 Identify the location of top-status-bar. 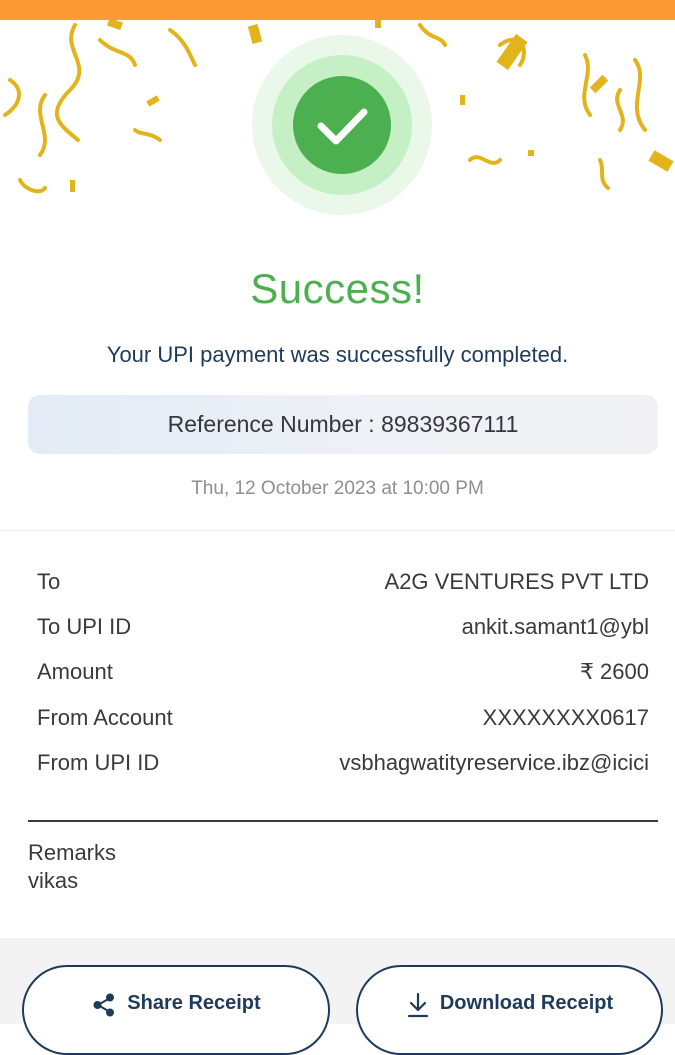
(337, 10).